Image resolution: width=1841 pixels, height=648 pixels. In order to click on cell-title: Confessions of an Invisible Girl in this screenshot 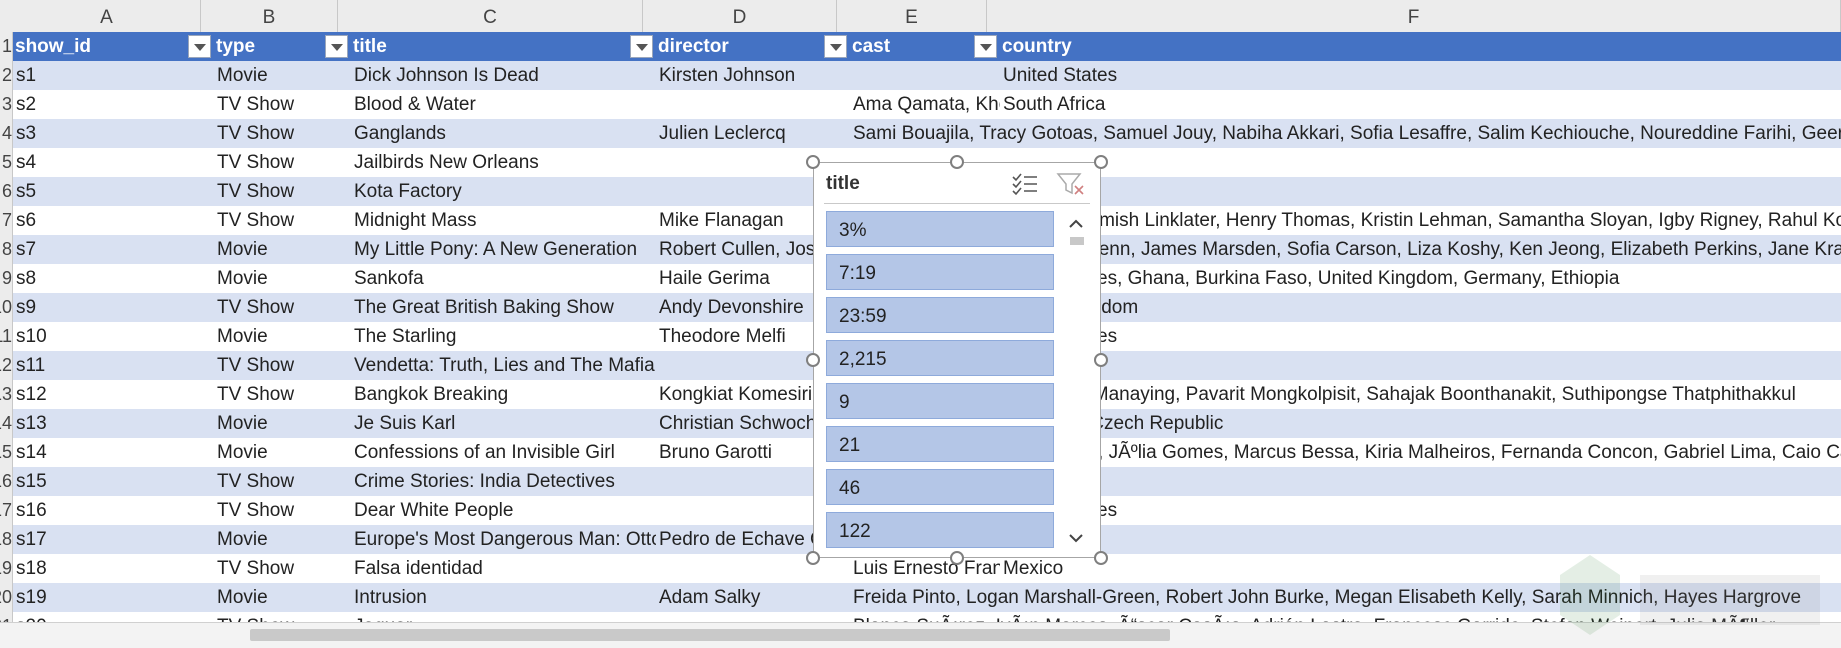, I will do `click(503, 452)`.